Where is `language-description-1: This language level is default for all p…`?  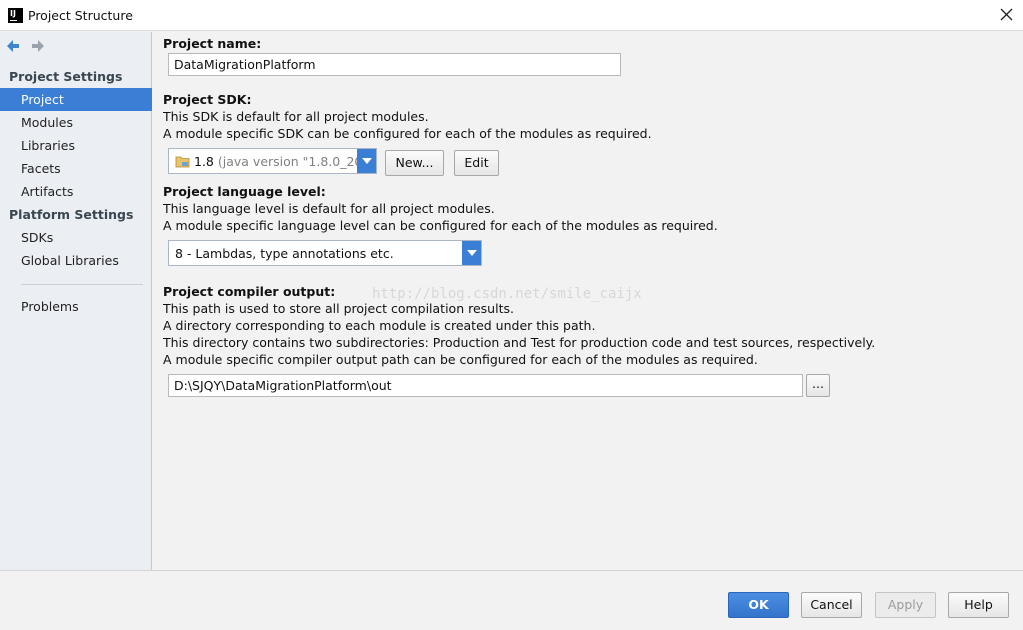
language-description-1: This language level is default for all p… is located at coordinates (329, 208).